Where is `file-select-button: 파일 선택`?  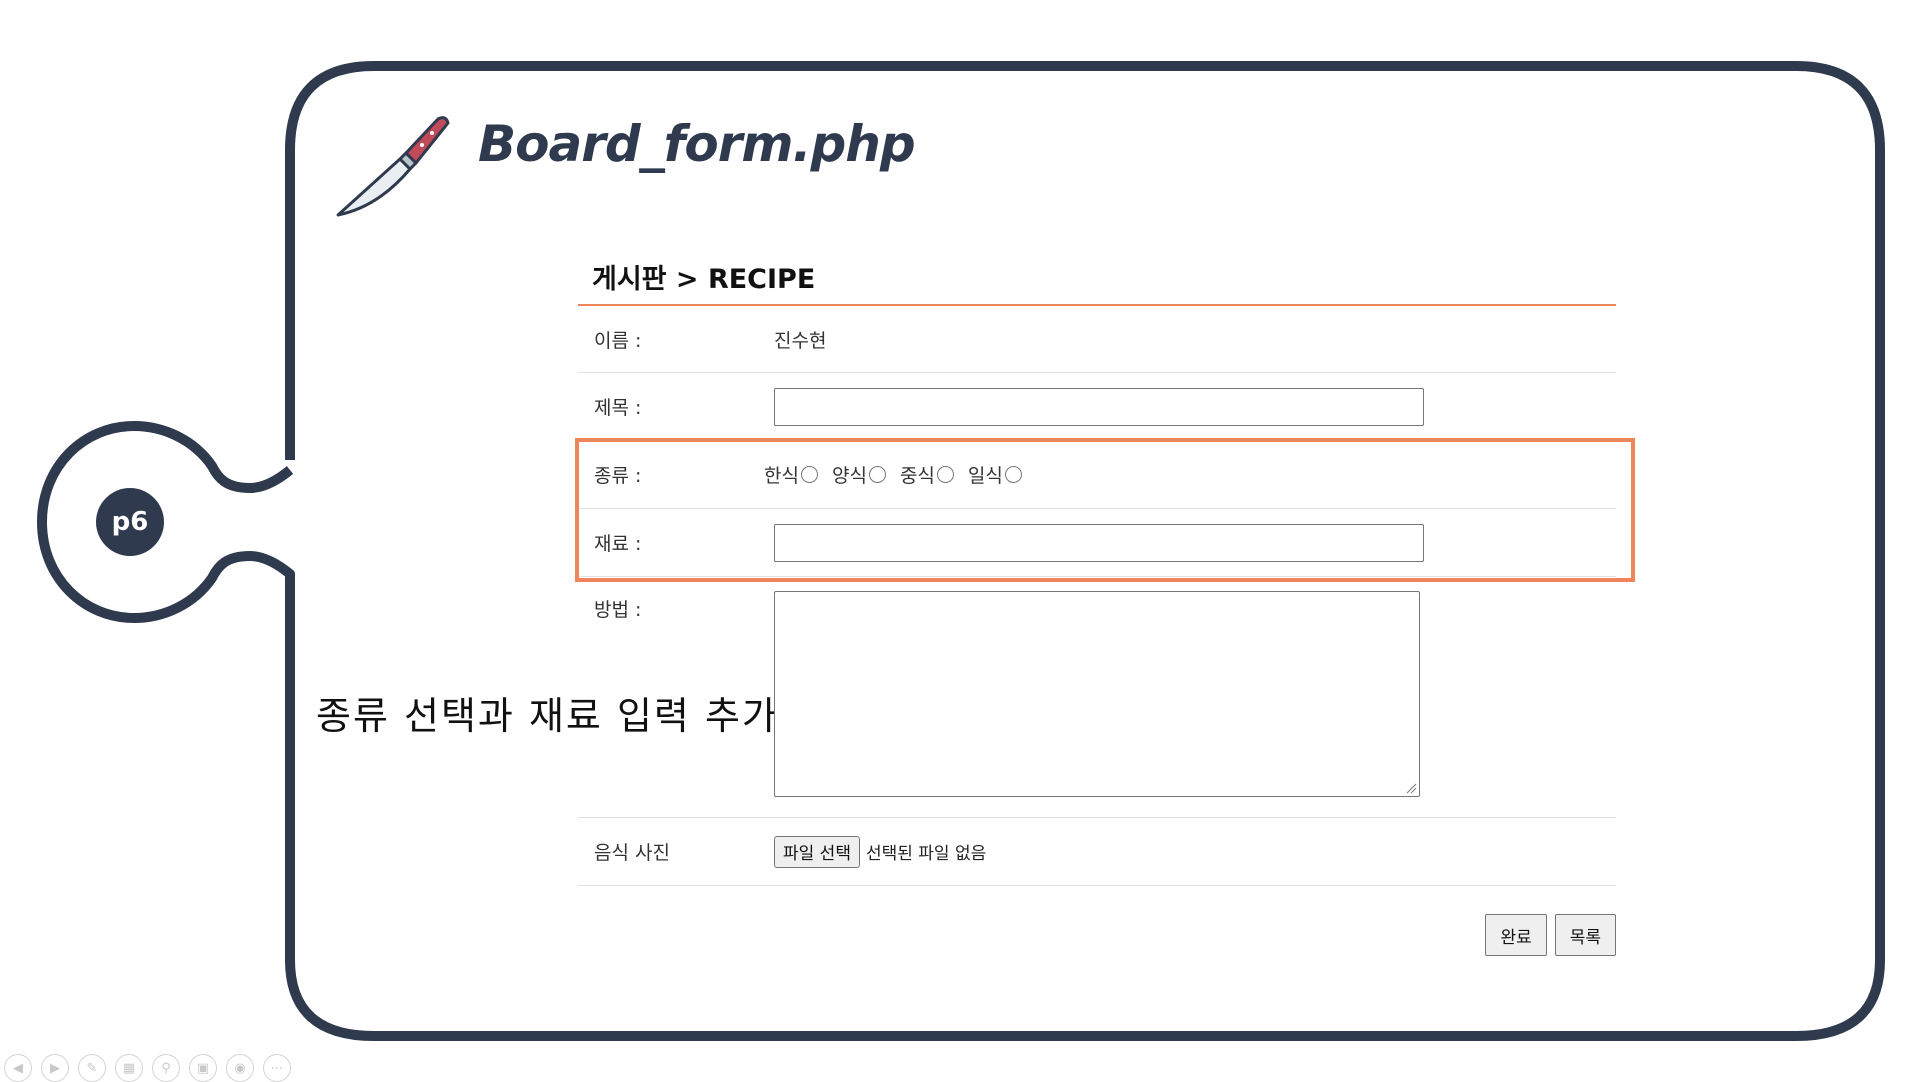 file-select-button: 파일 선택 is located at coordinates (817, 851).